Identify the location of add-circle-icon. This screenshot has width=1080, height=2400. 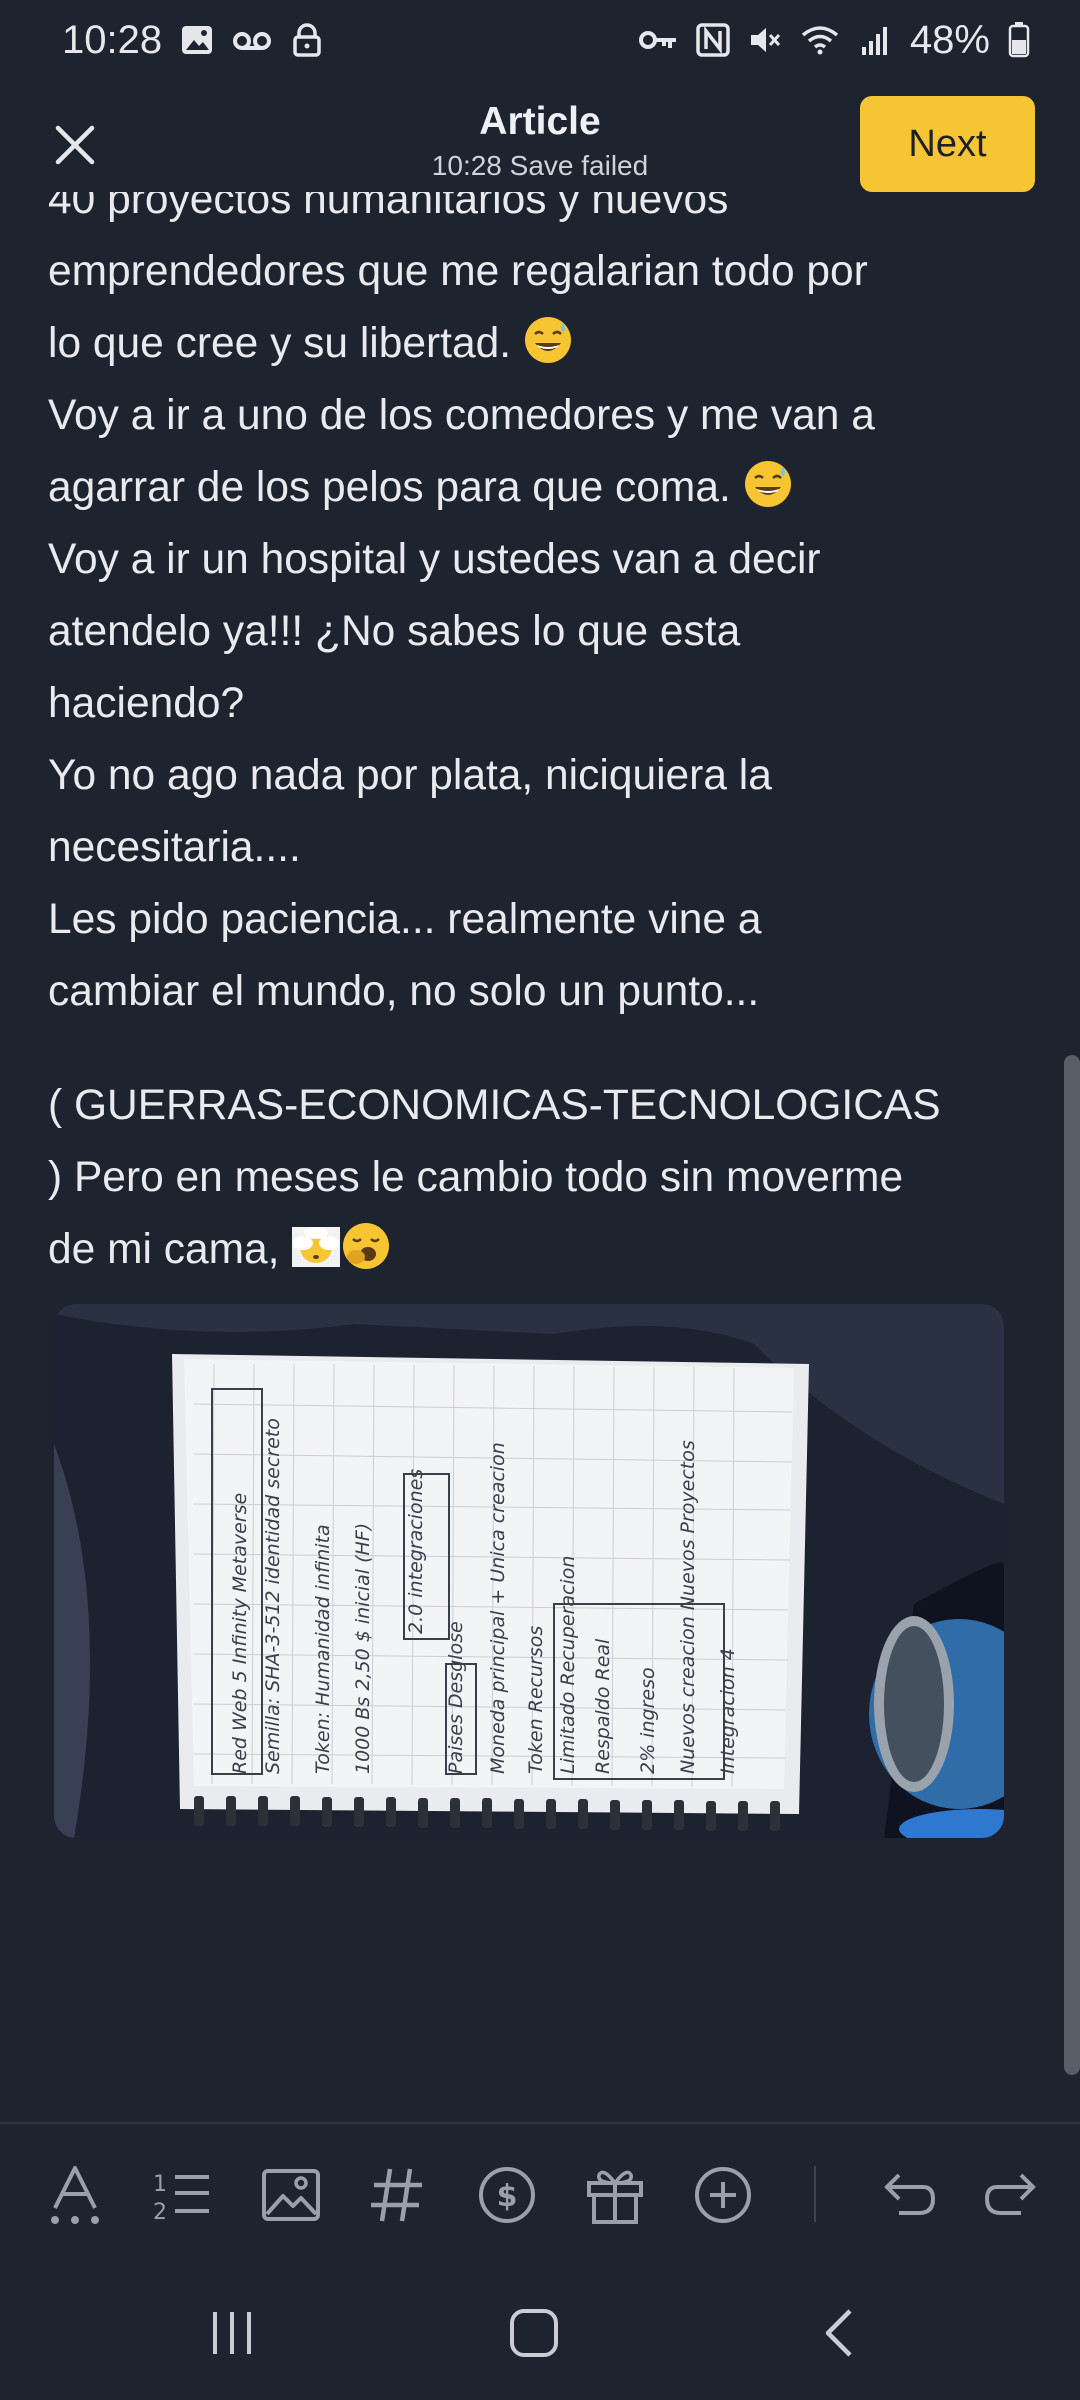
(723, 2195).